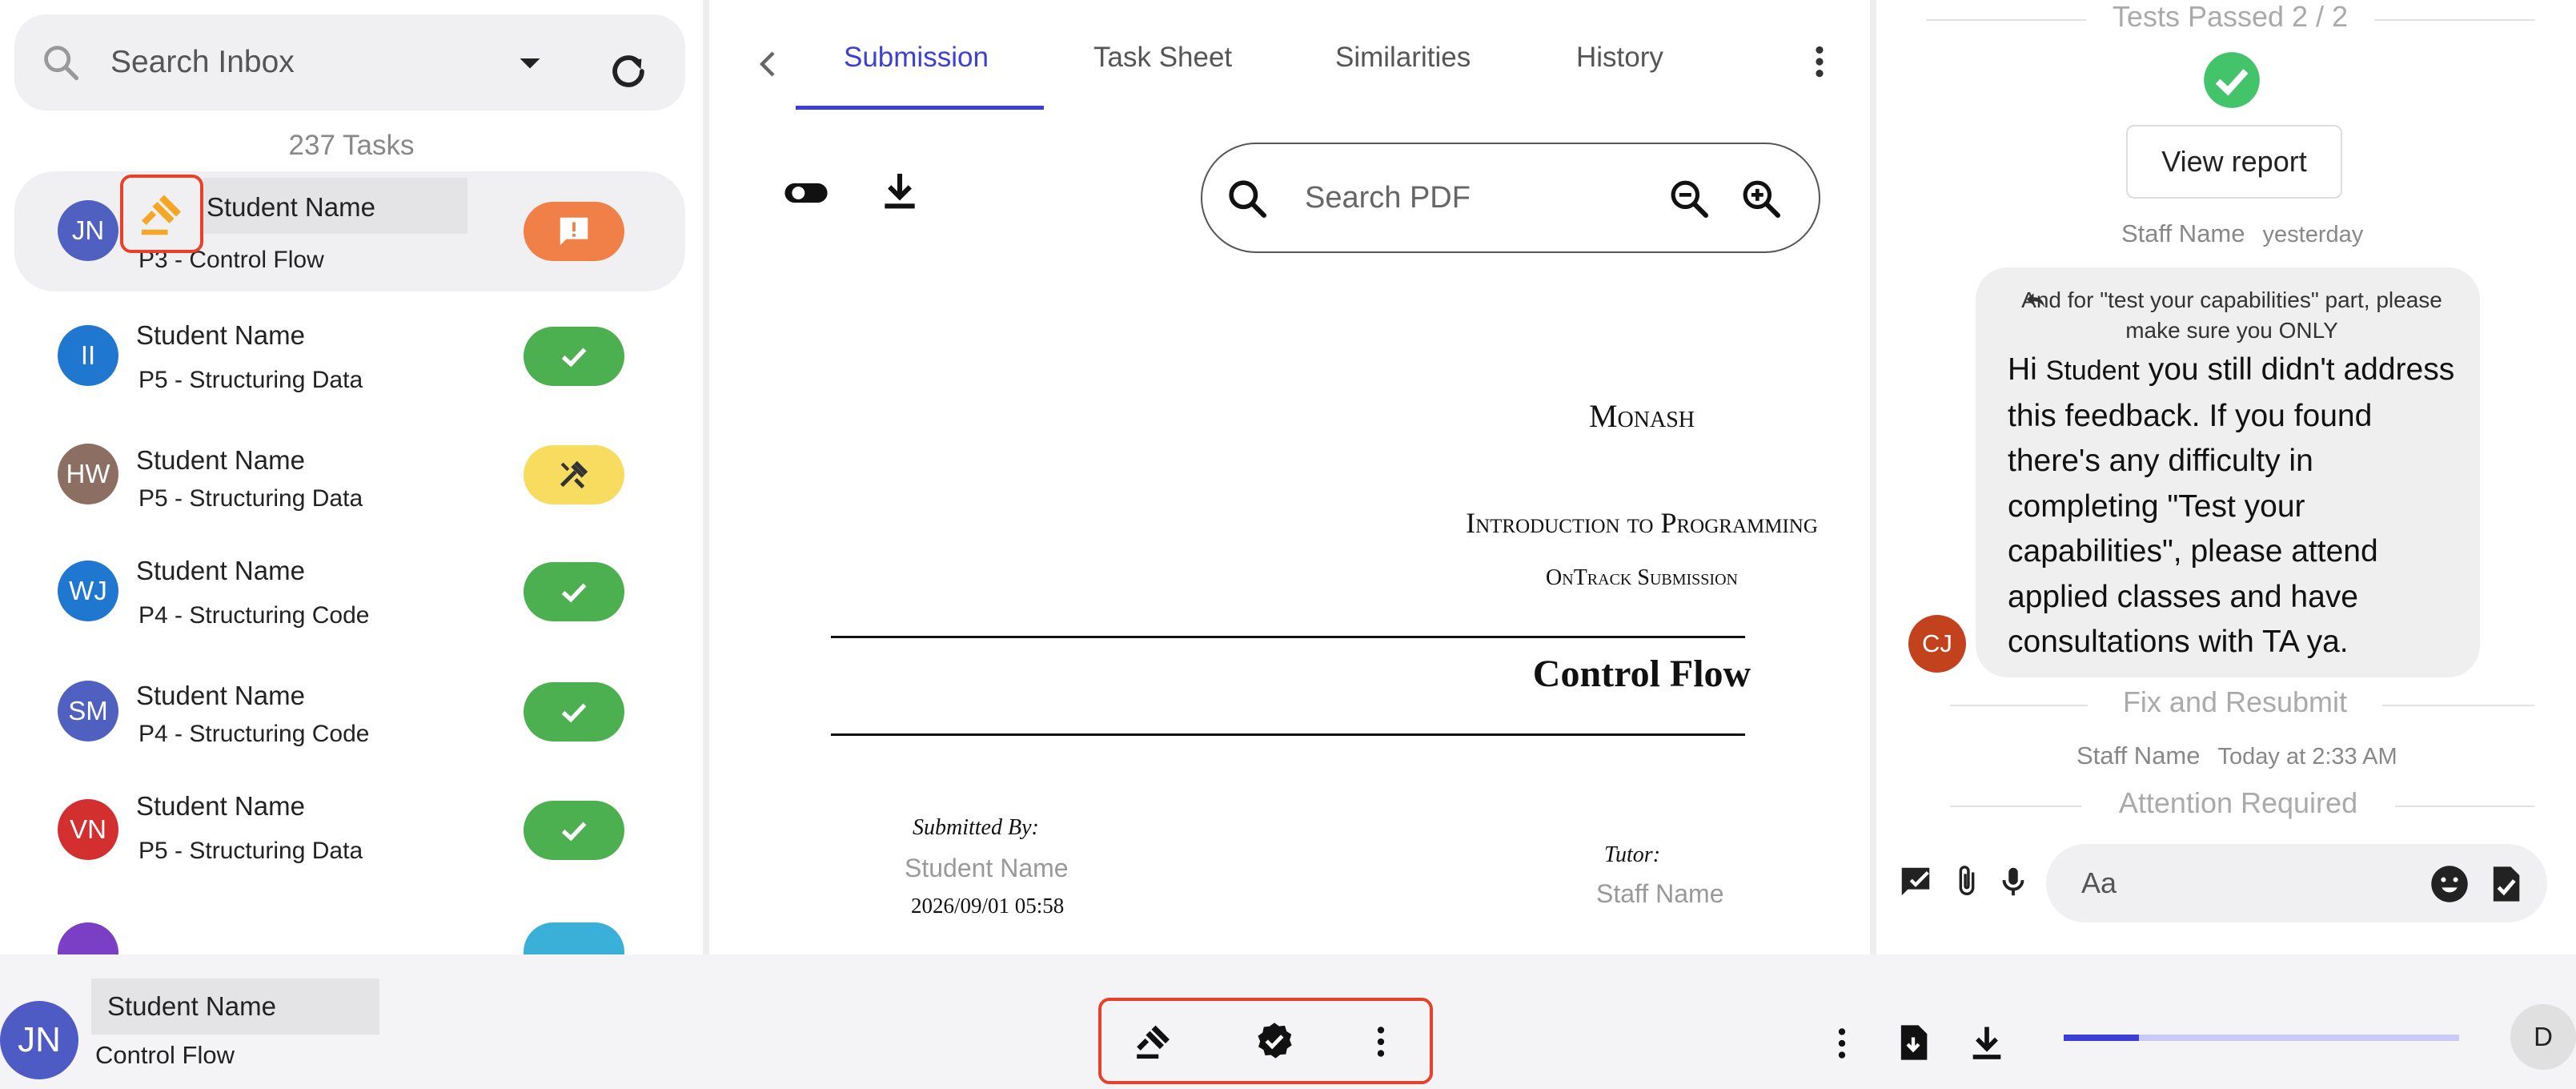 This screenshot has height=1089, width=2576. I want to click on tests-passed-label: Tests Passed 2 / 2, so click(2230, 17).